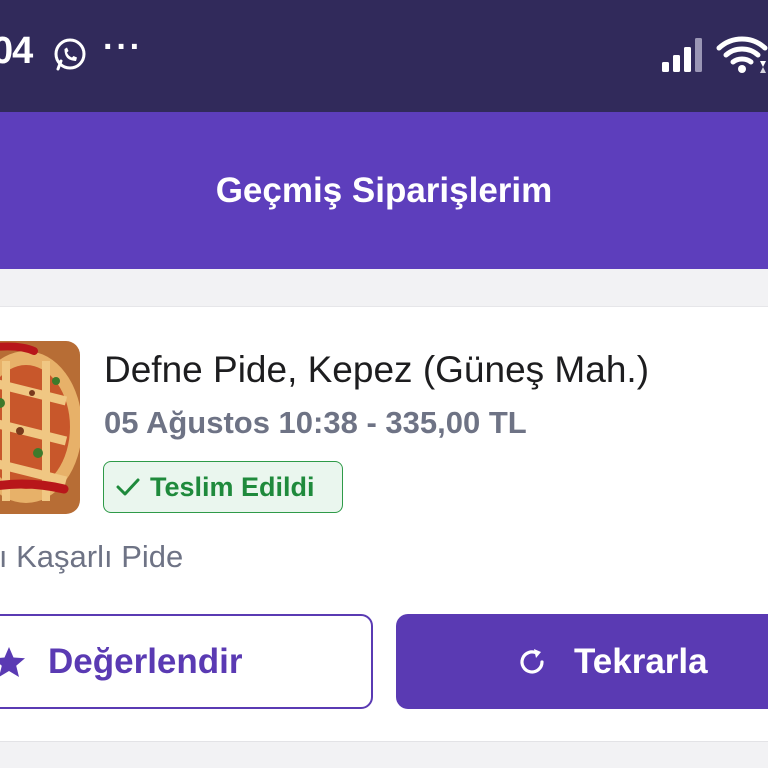 The height and width of the screenshot is (768, 768). I want to click on rate-button-label: Değerlendir, so click(145, 661).